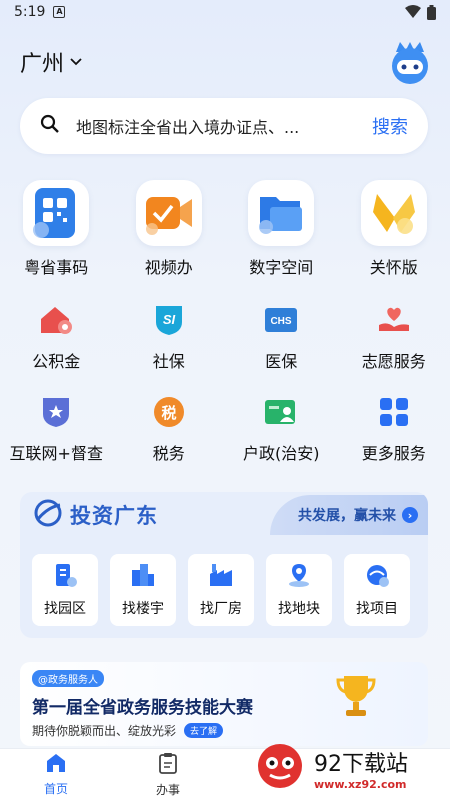  I want to click on banner-badge: @政务服务人, so click(68, 678).